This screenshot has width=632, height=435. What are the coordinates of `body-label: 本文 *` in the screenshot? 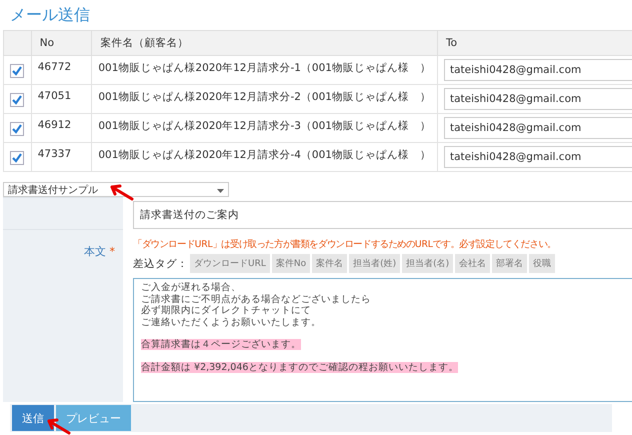 It's located at (99, 251).